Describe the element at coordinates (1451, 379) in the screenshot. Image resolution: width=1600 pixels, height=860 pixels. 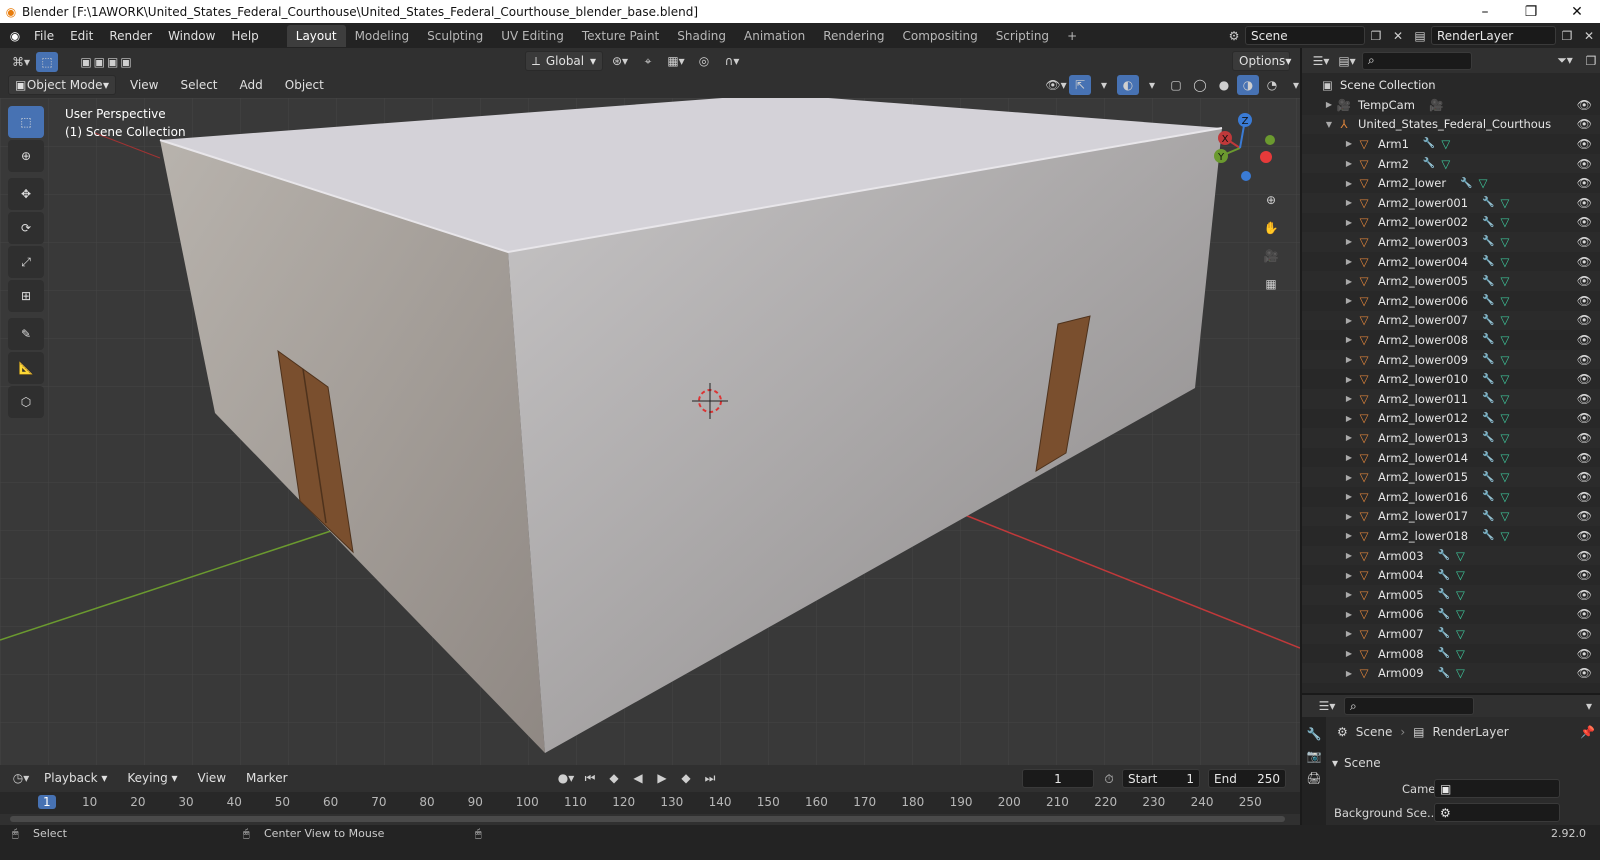
I see `outliner-row: ▶ ▽ Arm2_lower010 🔧 ▽ 👁` at that location.